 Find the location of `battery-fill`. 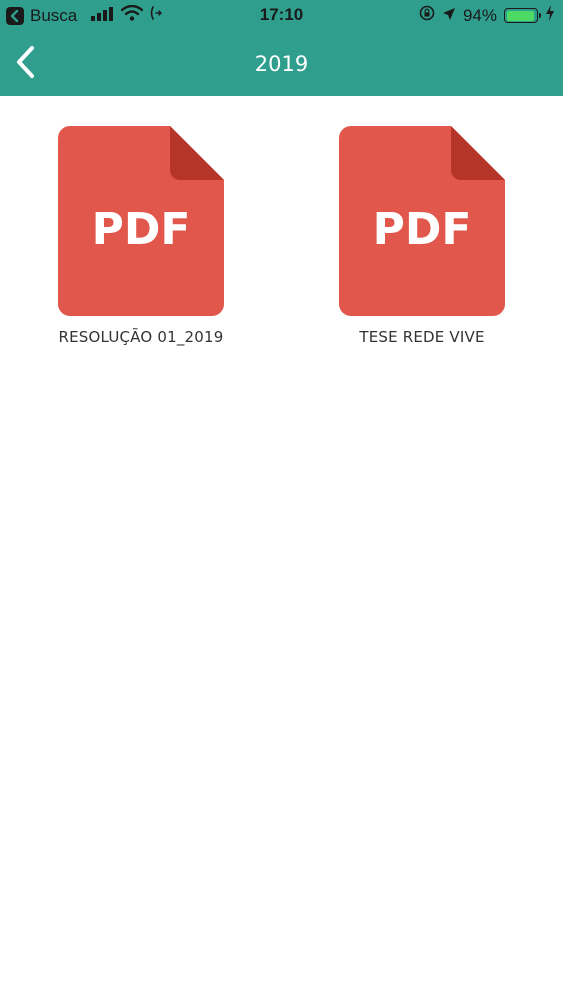

battery-fill is located at coordinates (520, 15).